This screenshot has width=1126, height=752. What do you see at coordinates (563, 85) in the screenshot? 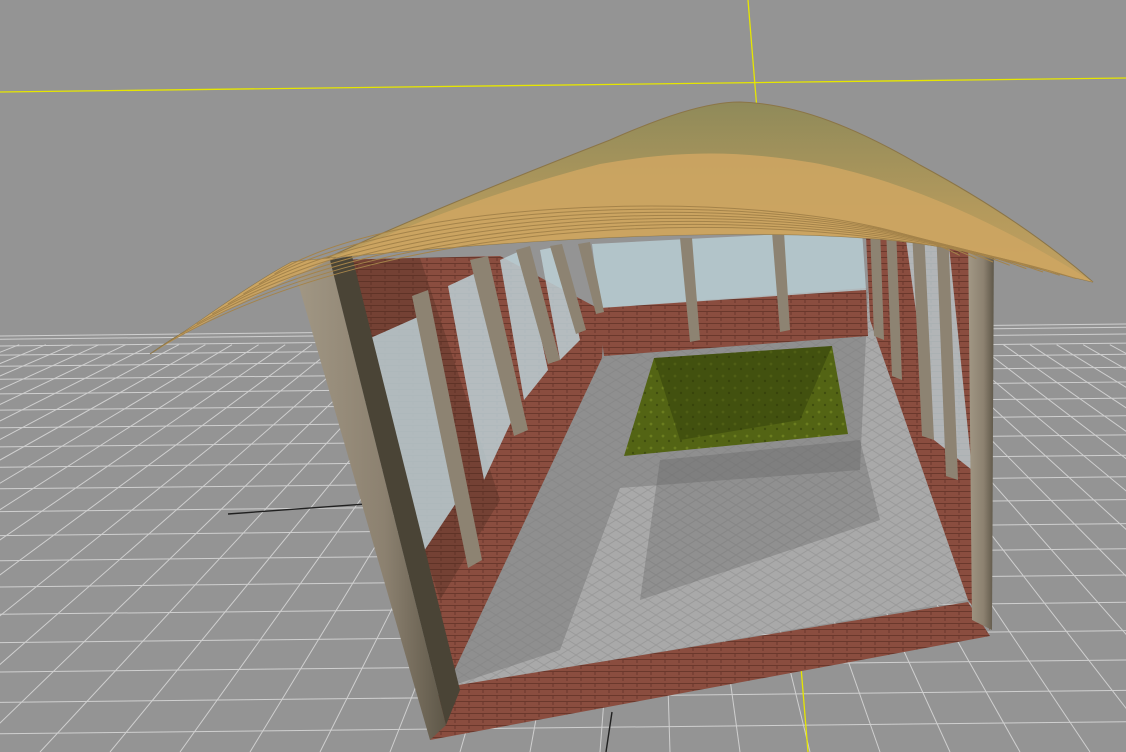
I see `axis-x-line` at bounding box center [563, 85].